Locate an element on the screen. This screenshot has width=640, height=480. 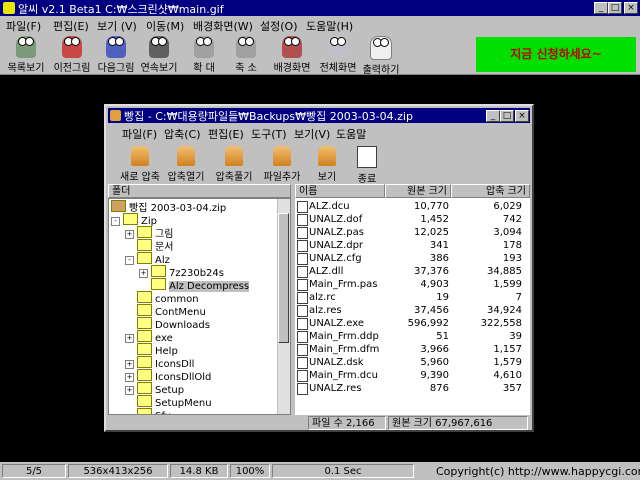
file-compressed-size: 3,094 is located at coordinates (507, 232).